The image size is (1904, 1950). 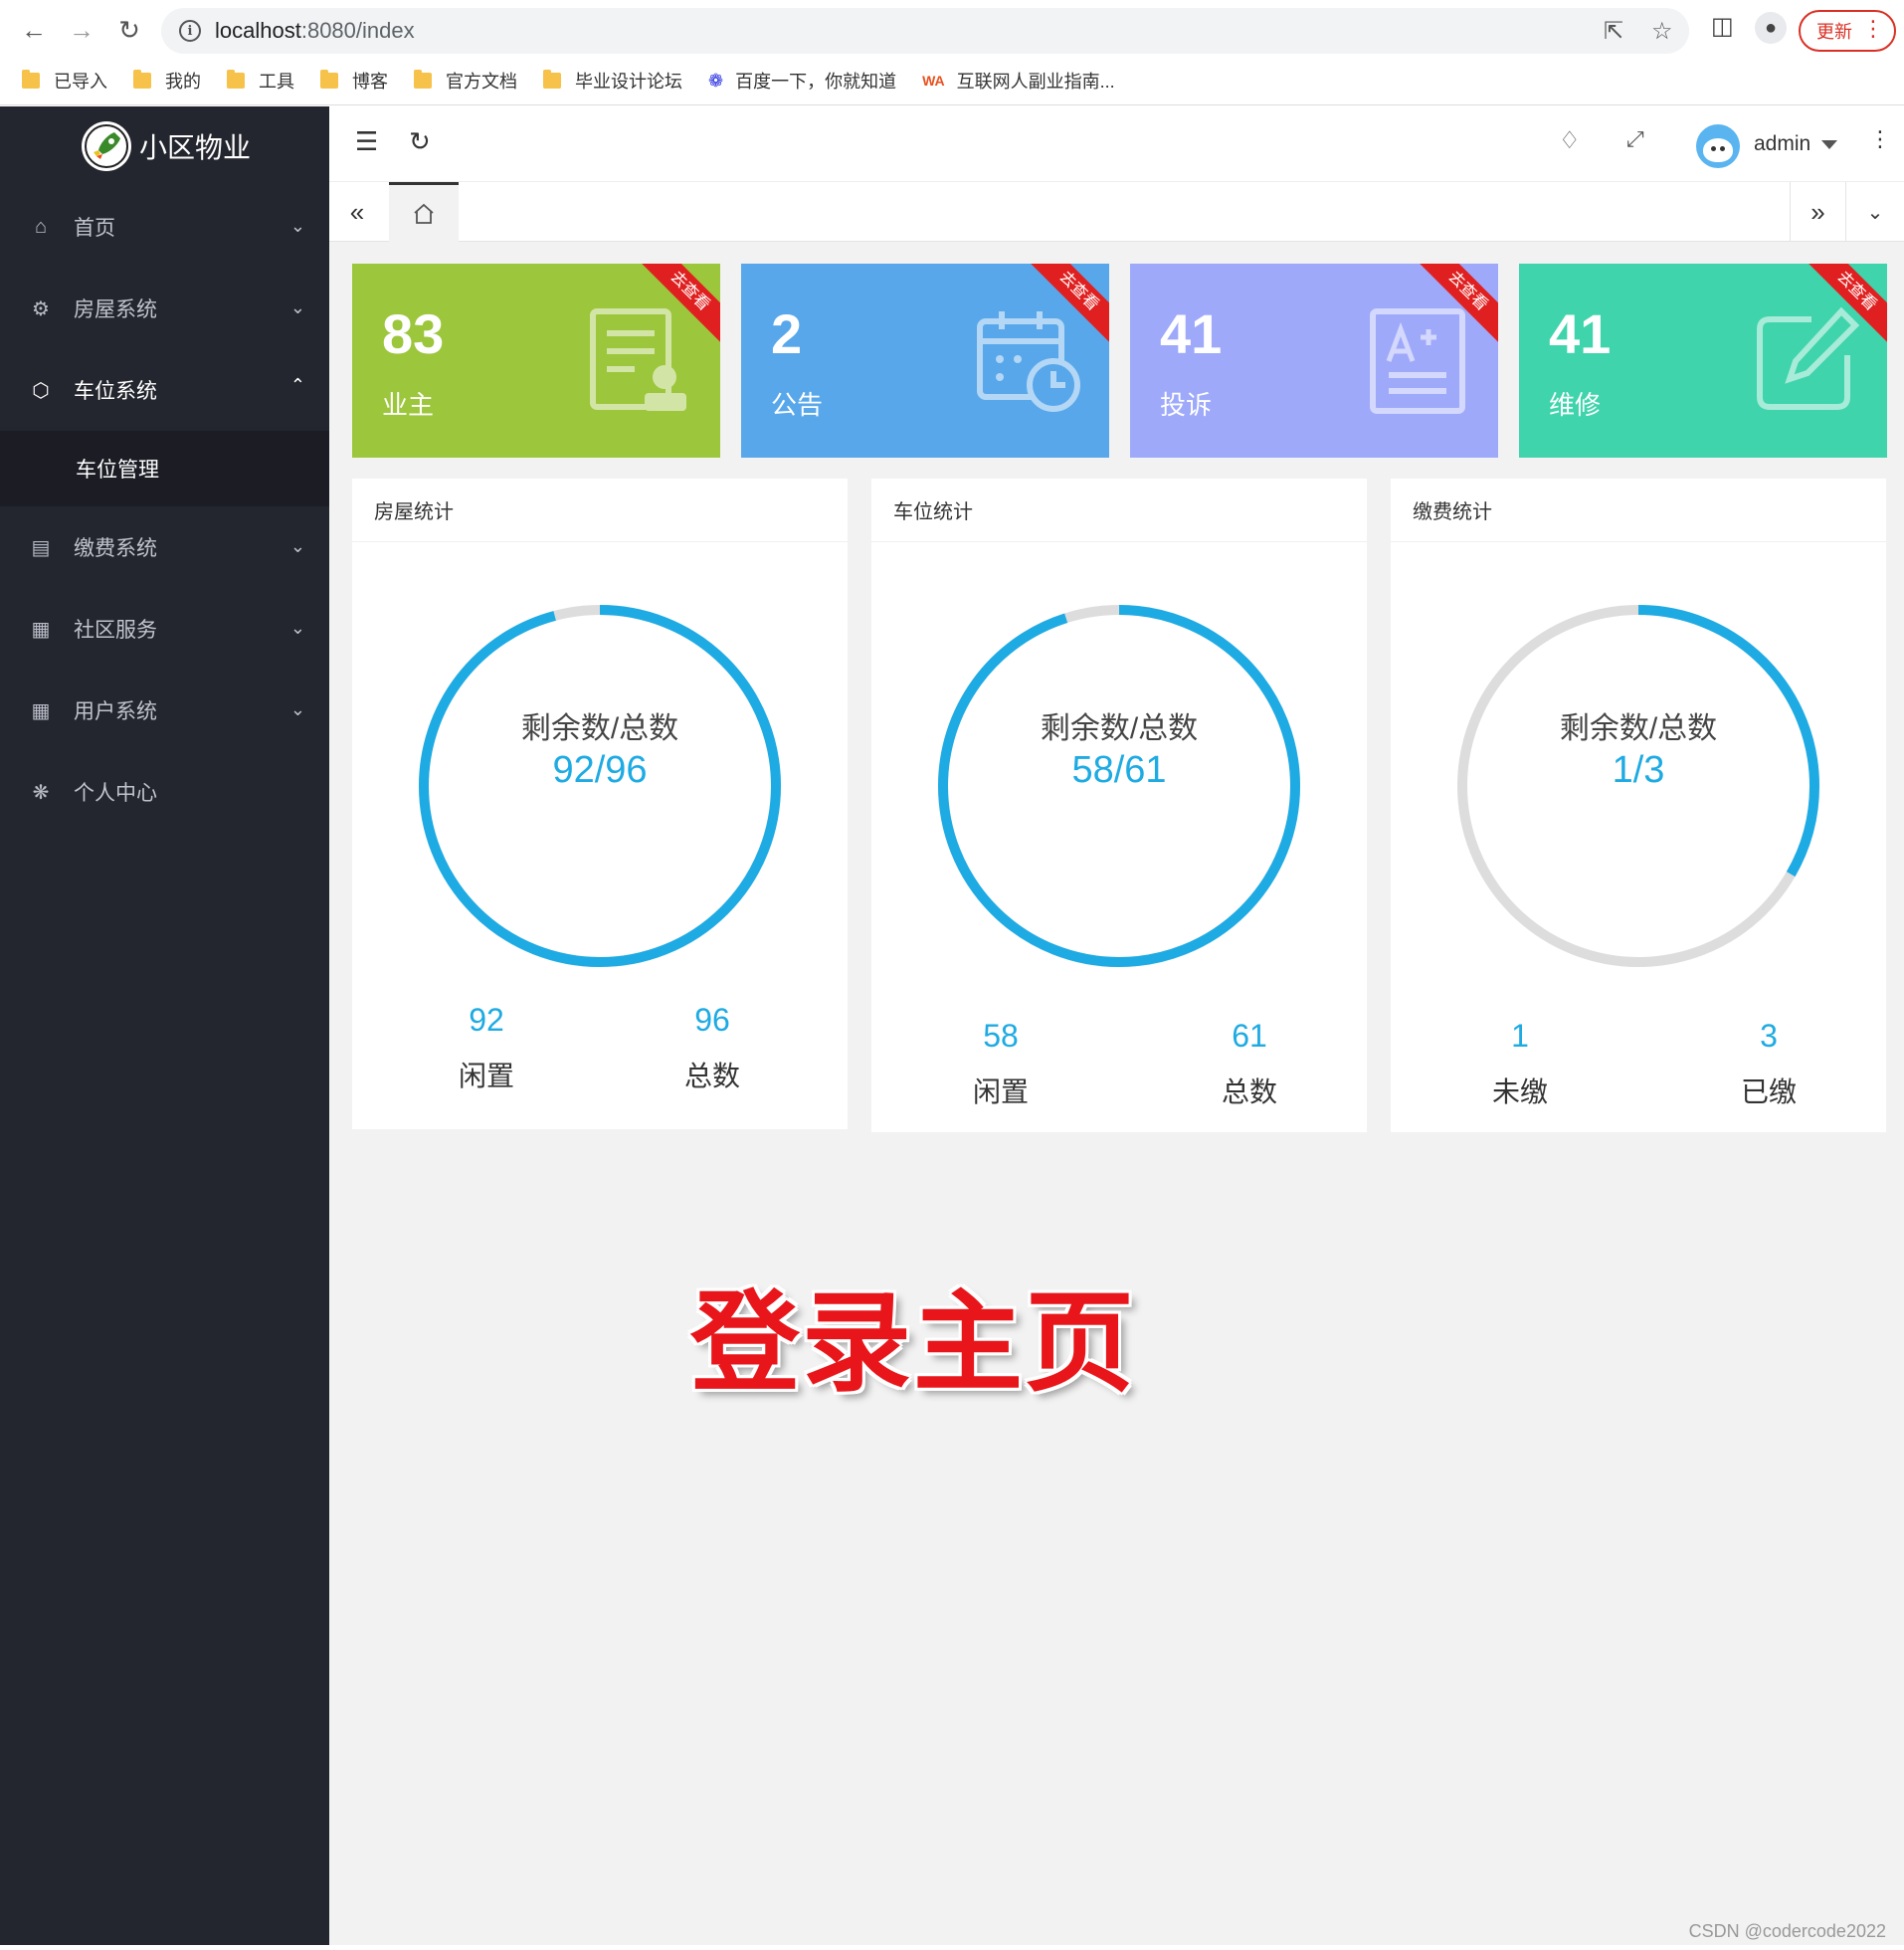 I want to click on site-info-icon: i, so click(x=190, y=31).